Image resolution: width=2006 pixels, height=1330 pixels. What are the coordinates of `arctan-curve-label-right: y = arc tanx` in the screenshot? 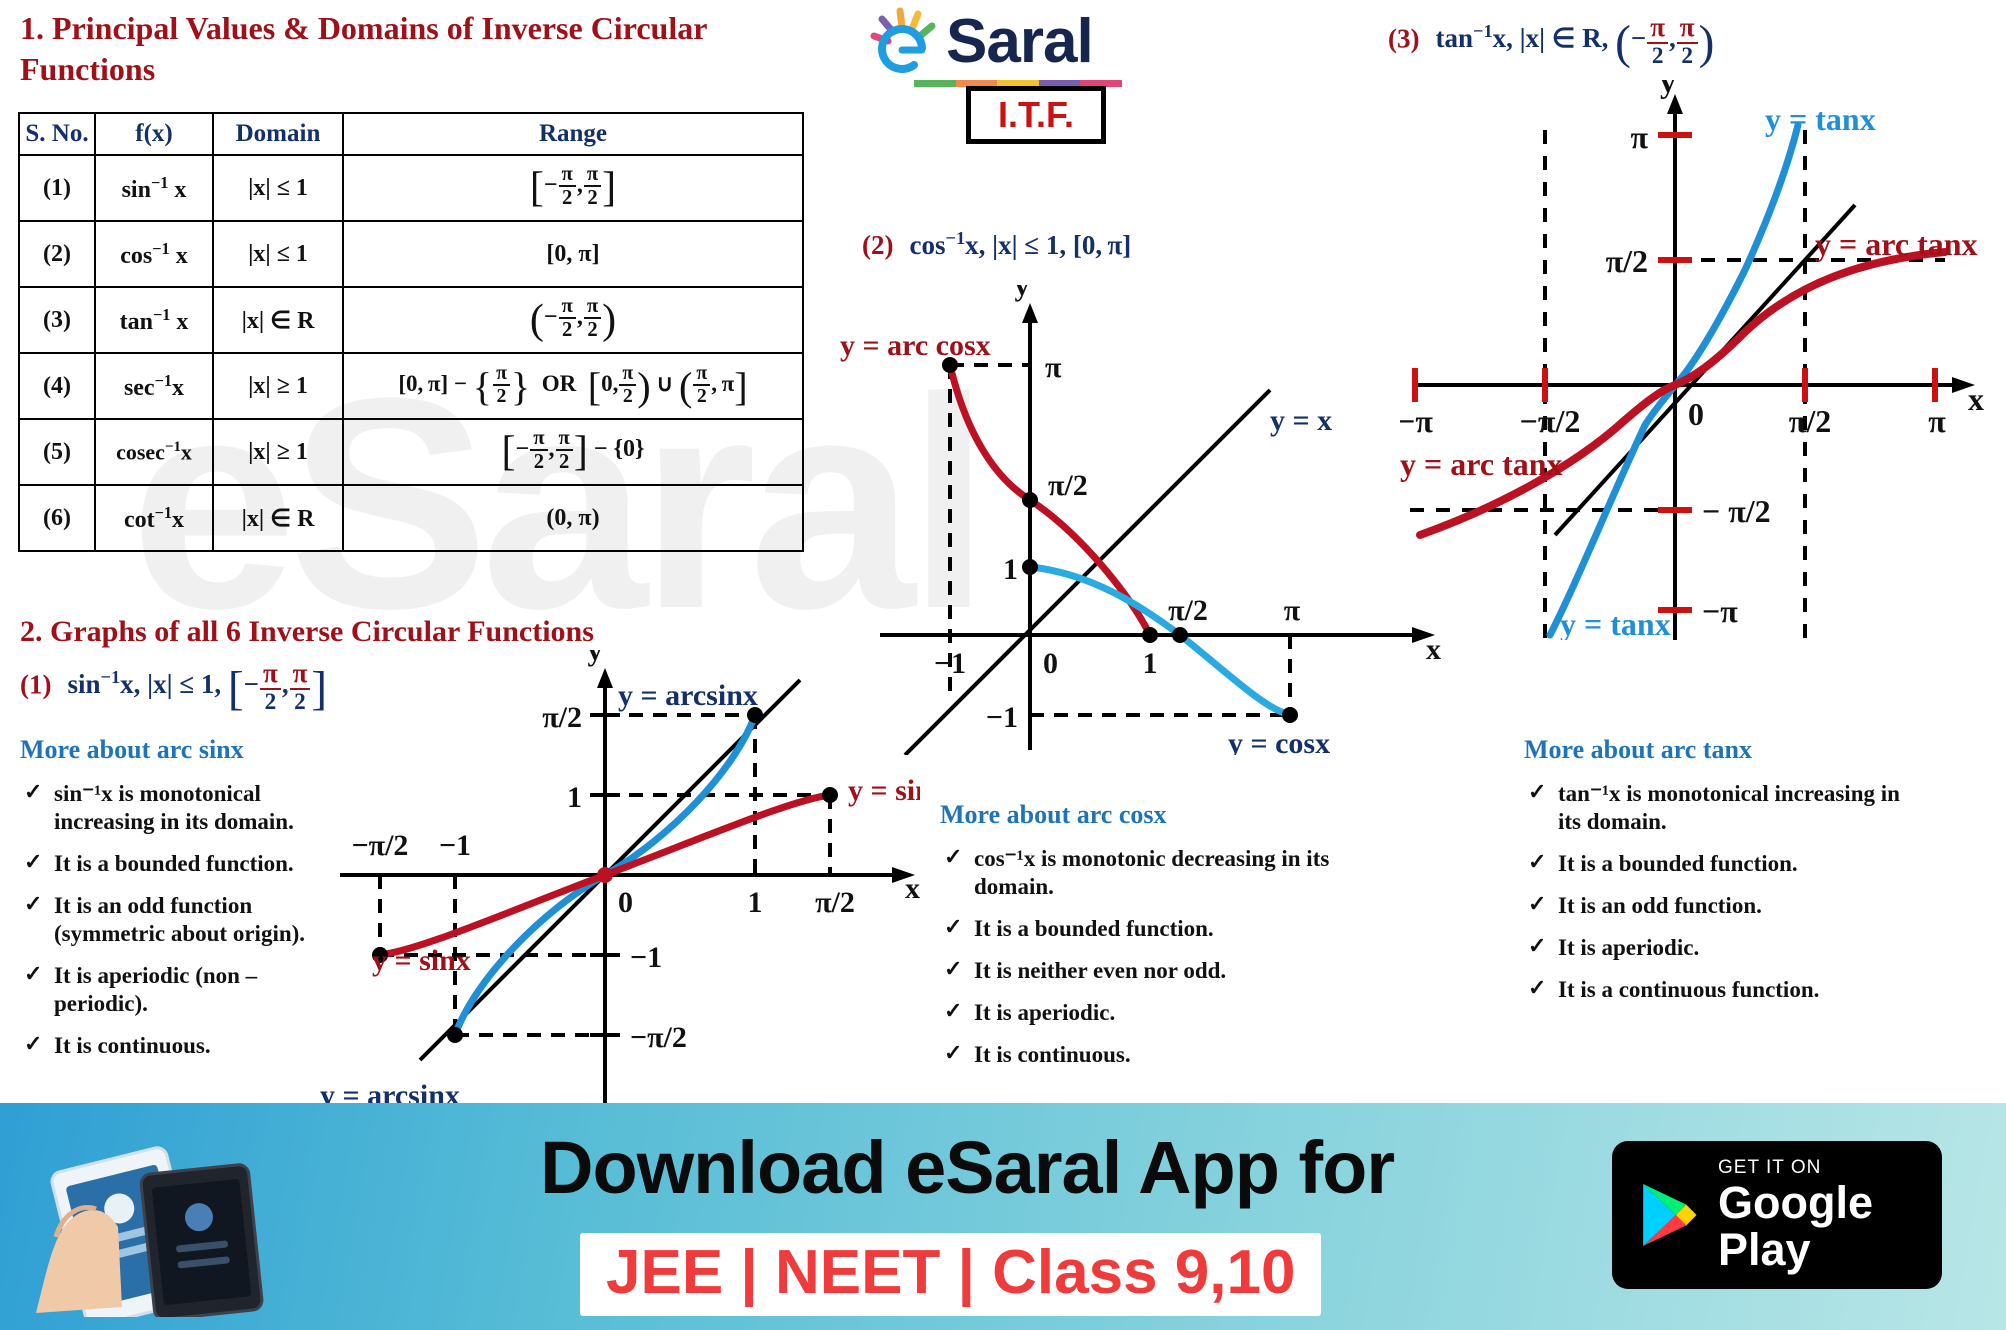 It's located at (1896, 244).